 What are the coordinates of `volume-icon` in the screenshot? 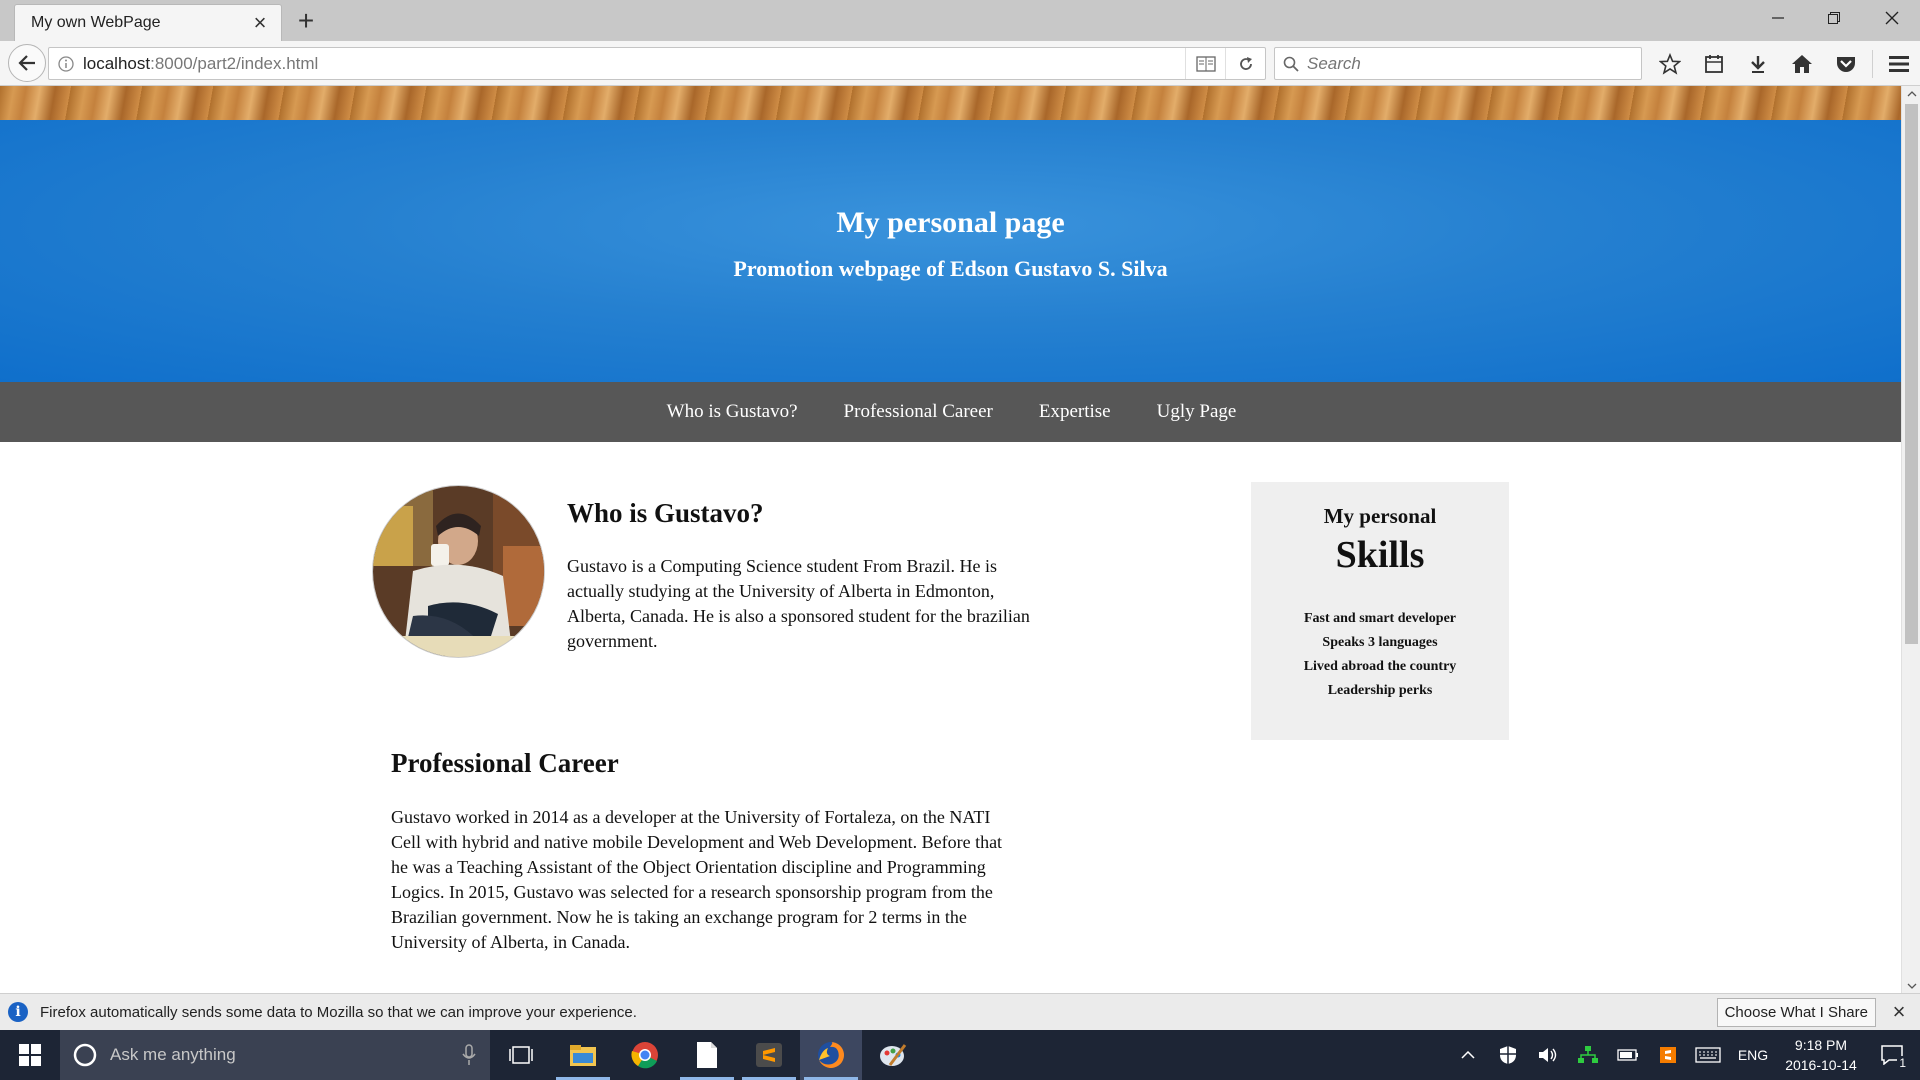 It's located at (1548, 1055).